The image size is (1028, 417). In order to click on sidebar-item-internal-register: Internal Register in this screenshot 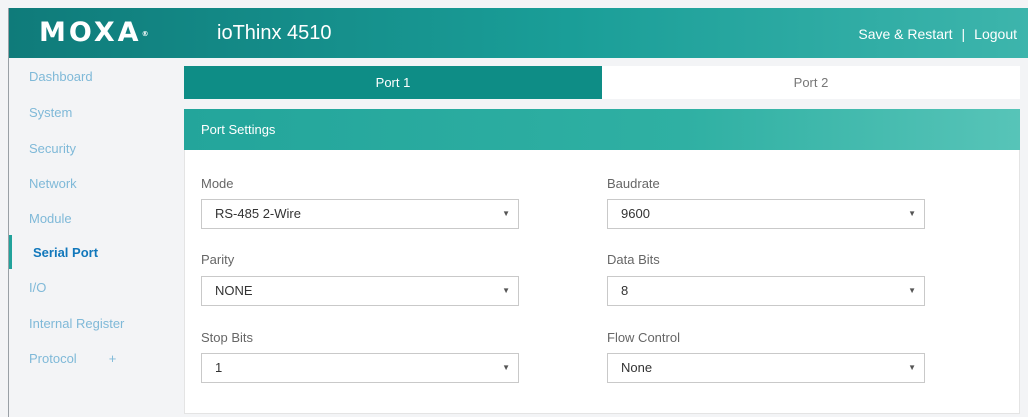, I will do `click(76, 324)`.